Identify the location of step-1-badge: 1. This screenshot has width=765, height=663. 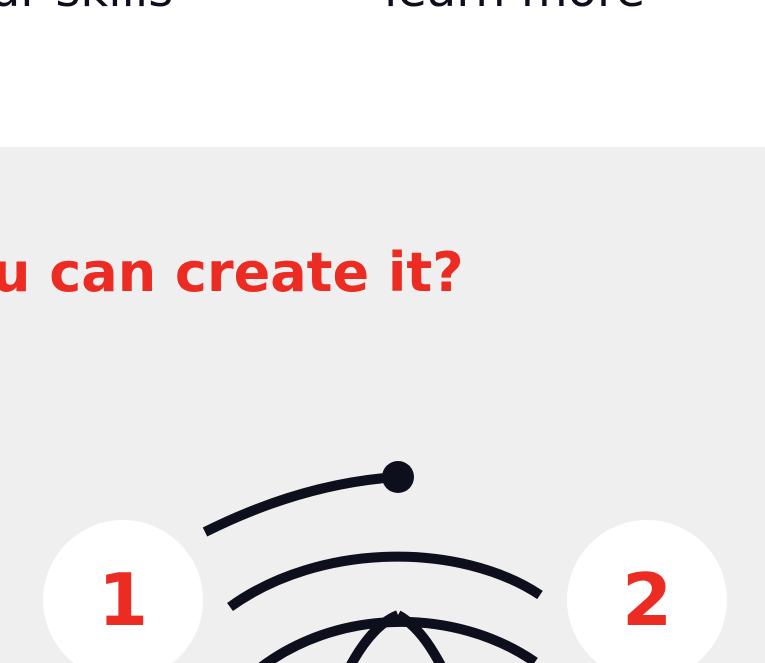
(123, 591).